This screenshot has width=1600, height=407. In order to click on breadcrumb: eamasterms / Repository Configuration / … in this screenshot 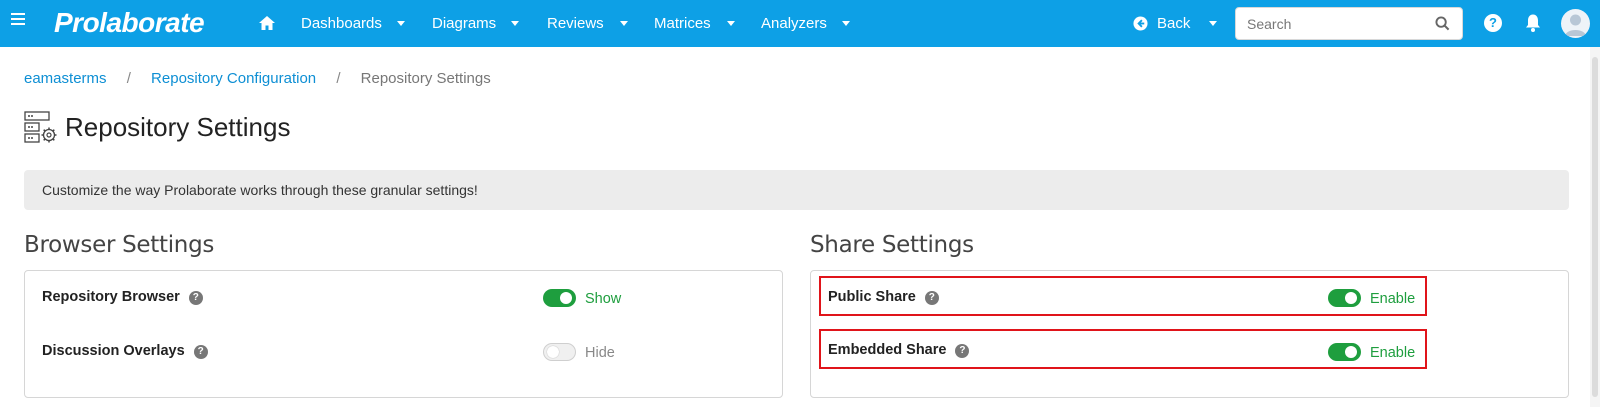, I will do `click(257, 78)`.